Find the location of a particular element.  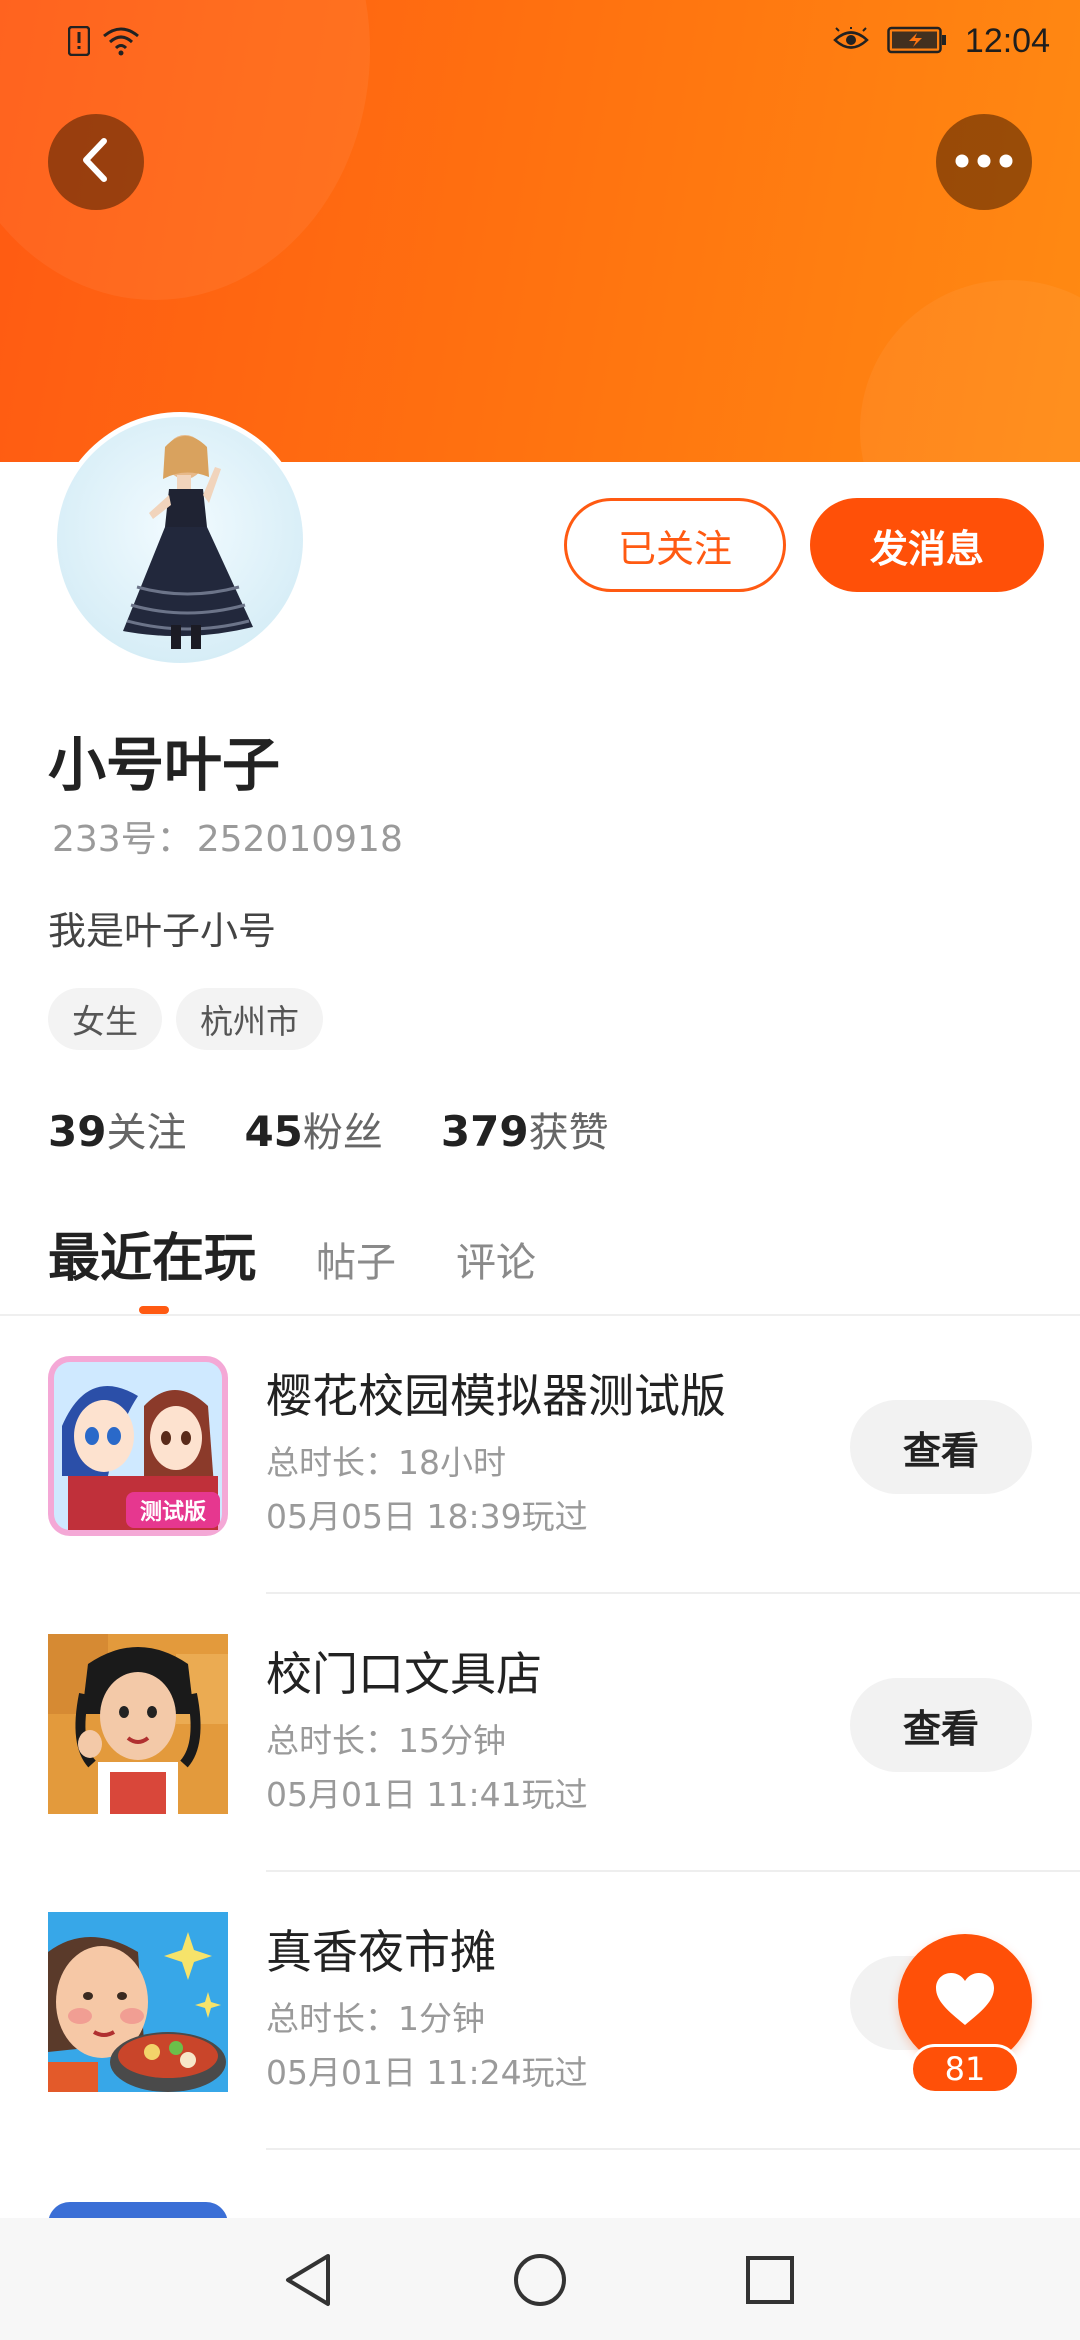

game-duration: 总时长：1分钟 is located at coordinates (375, 2018).